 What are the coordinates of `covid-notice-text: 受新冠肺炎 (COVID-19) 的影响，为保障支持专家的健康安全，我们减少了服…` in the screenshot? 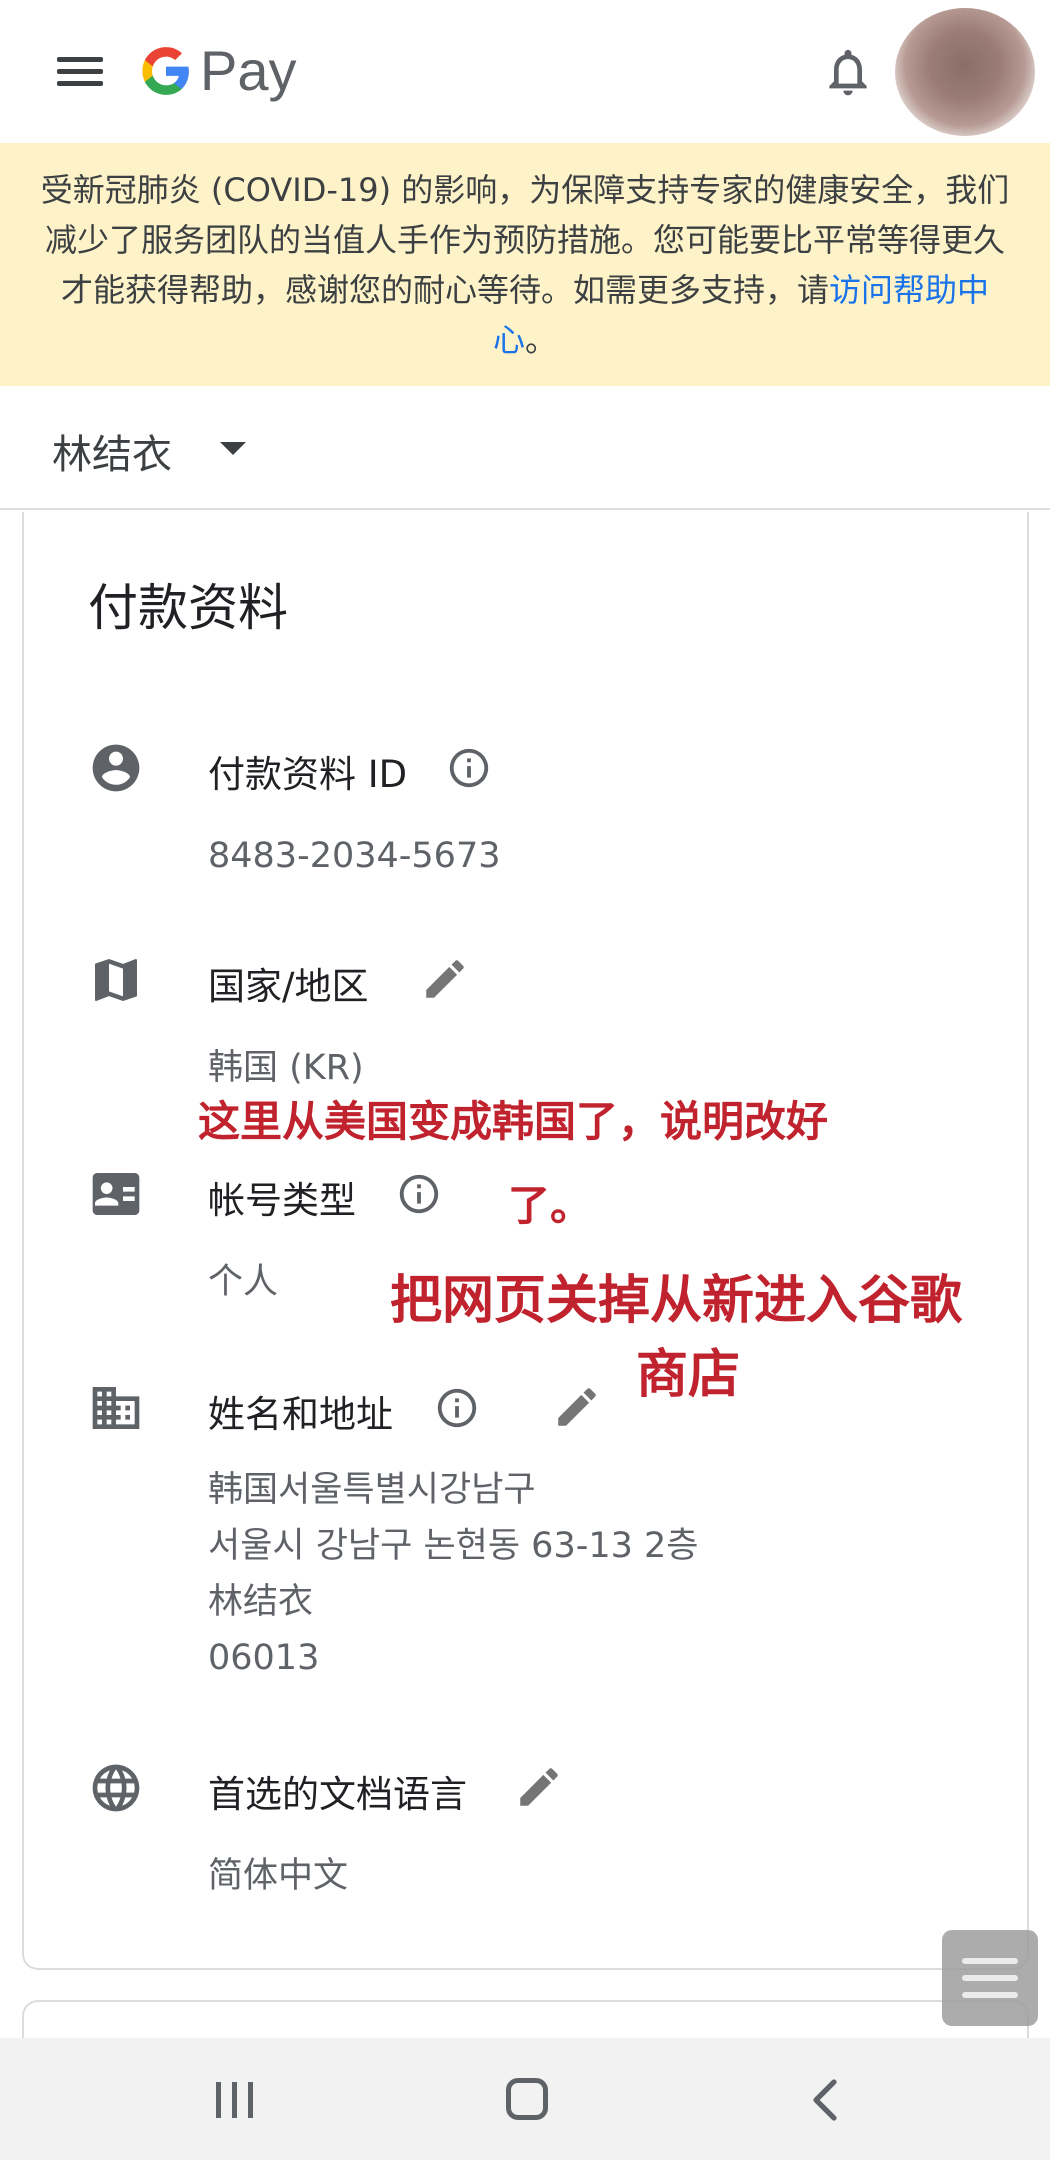 It's located at (525, 265).